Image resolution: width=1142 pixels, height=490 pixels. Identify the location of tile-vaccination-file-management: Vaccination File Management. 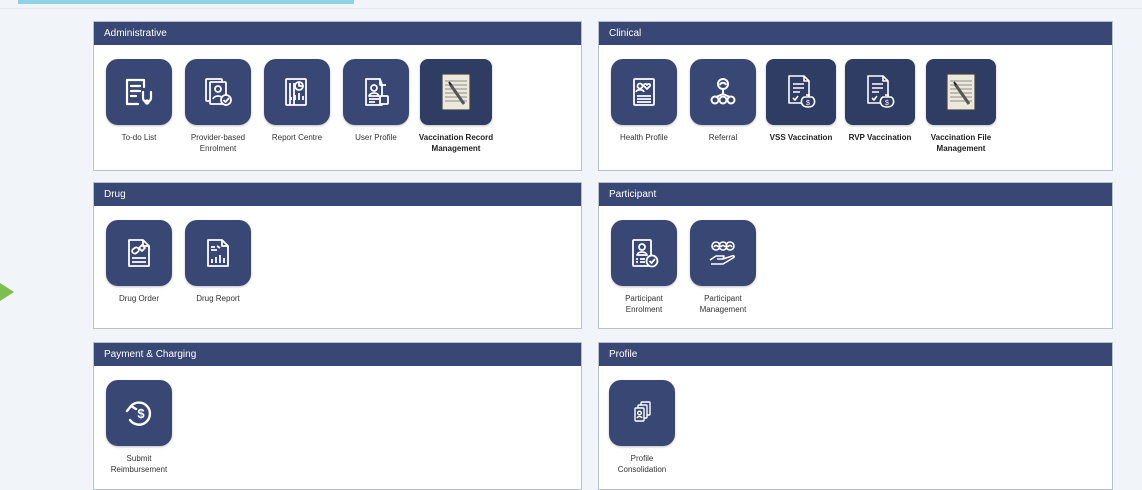
(961, 106).